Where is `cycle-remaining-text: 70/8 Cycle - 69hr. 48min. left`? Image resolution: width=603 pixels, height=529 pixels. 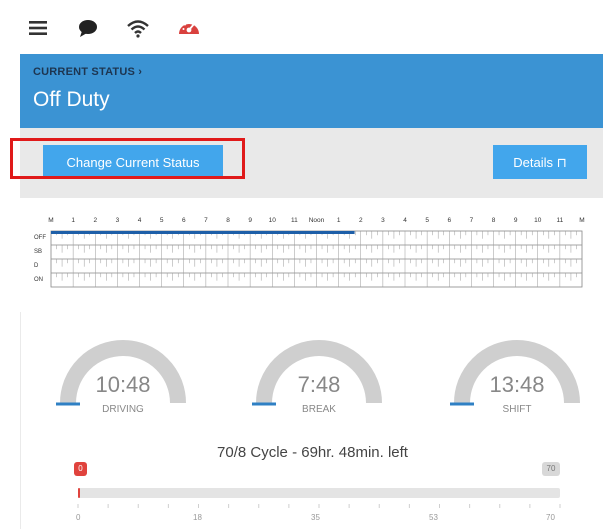 cycle-remaining-text: 70/8 Cycle - 69hr. 48min. left is located at coordinates (312, 452).